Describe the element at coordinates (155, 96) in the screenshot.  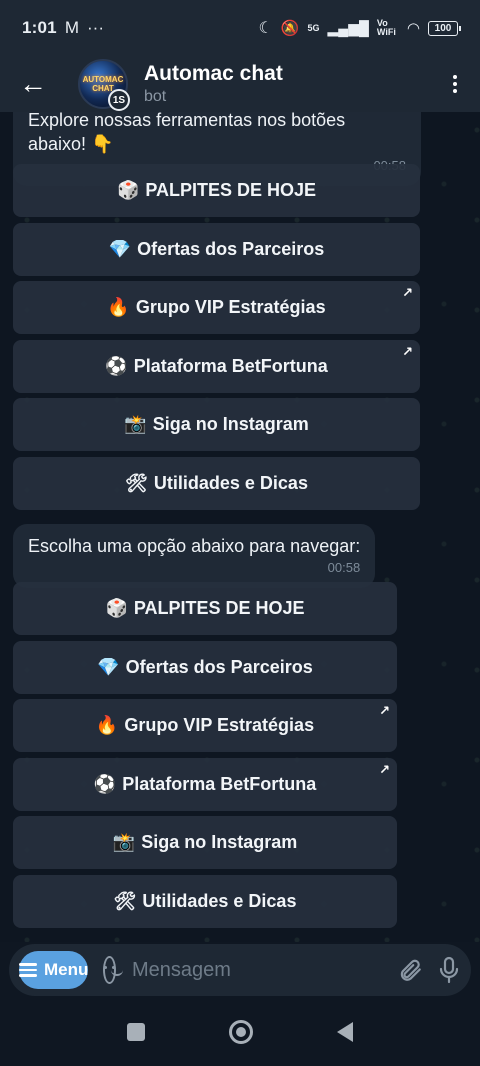
I see `chat-subtitle: bot` at that location.